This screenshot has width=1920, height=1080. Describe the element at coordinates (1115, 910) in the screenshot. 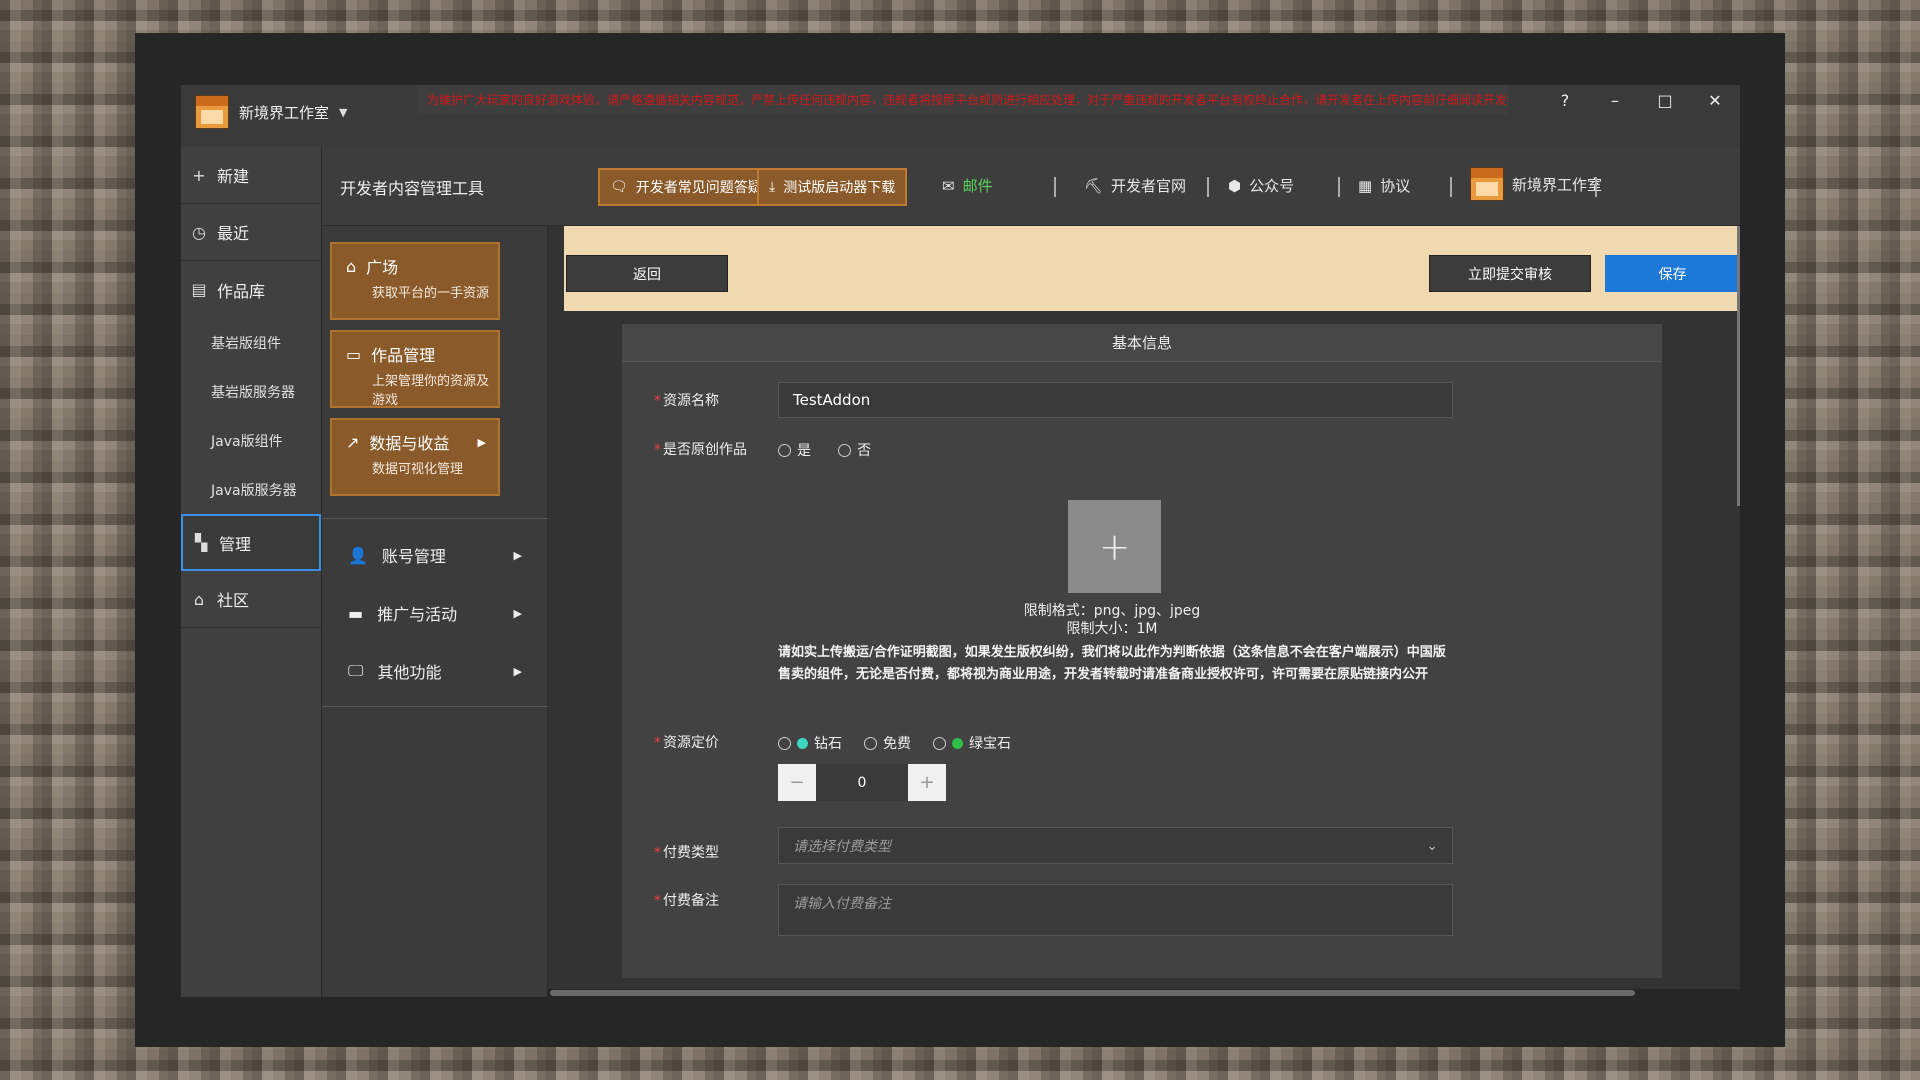

I see `pay-note-textarea: 请输入付费备注` at that location.